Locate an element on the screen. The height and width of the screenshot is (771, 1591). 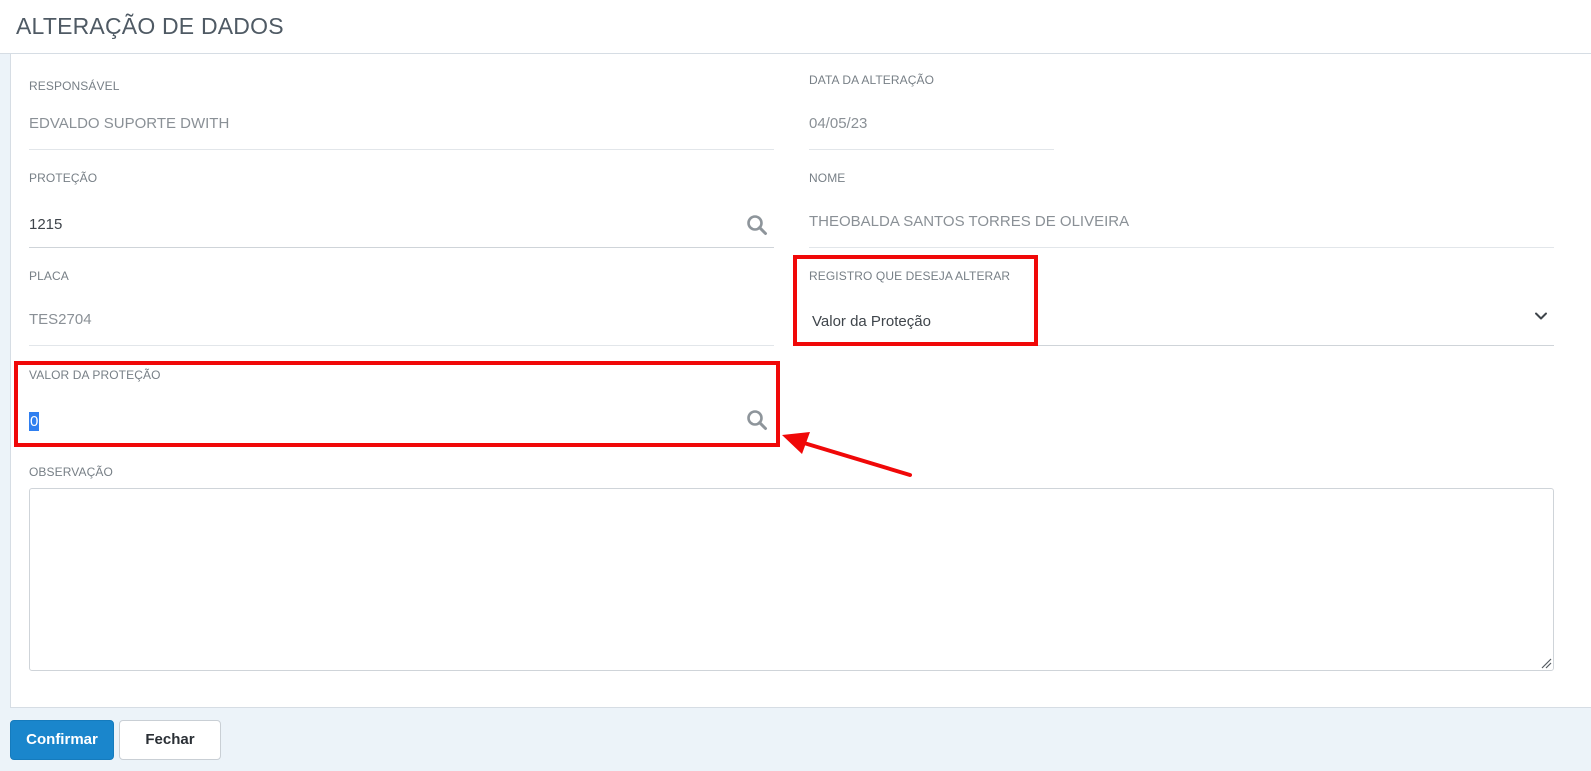
registro-label: REGISTRO QUE DESEJA ALTERAR is located at coordinates (910, 276).